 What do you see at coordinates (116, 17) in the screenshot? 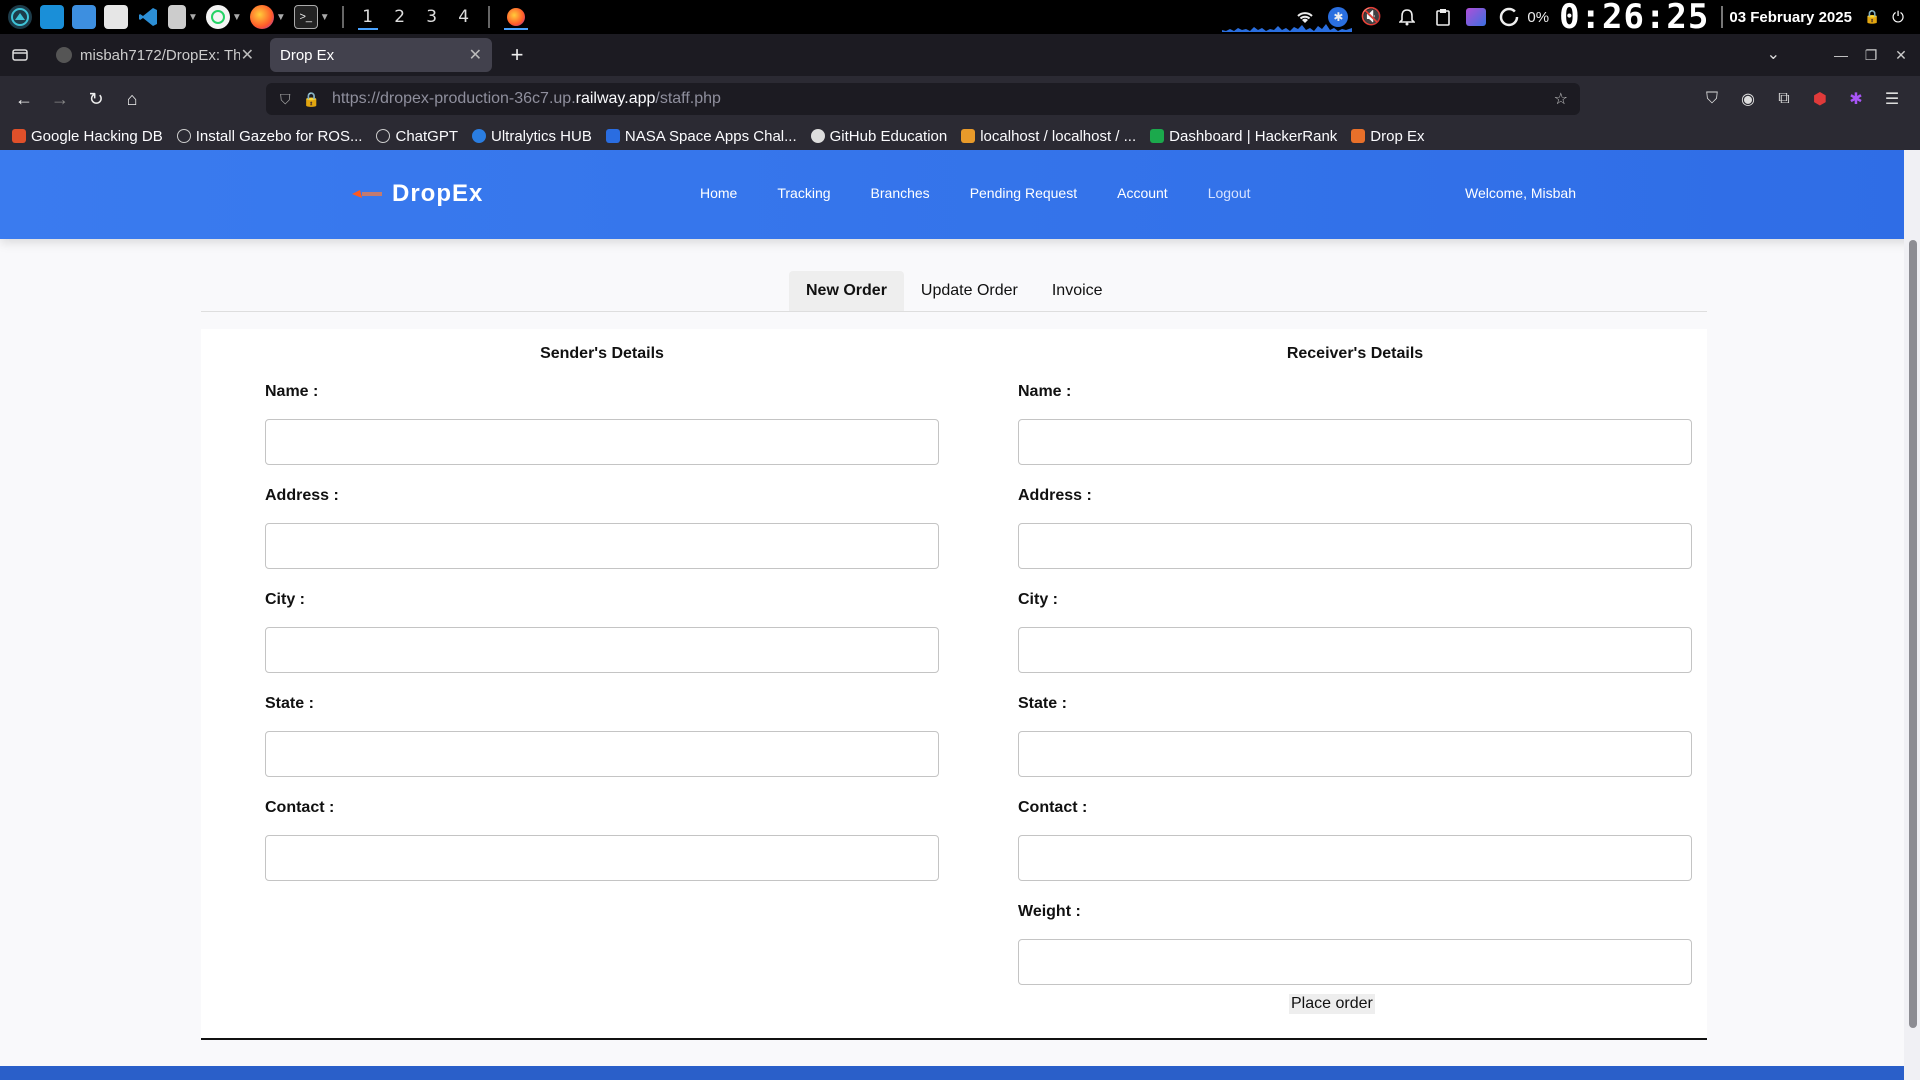
I see `text-editor-icon` at bounding box center [116, 17].